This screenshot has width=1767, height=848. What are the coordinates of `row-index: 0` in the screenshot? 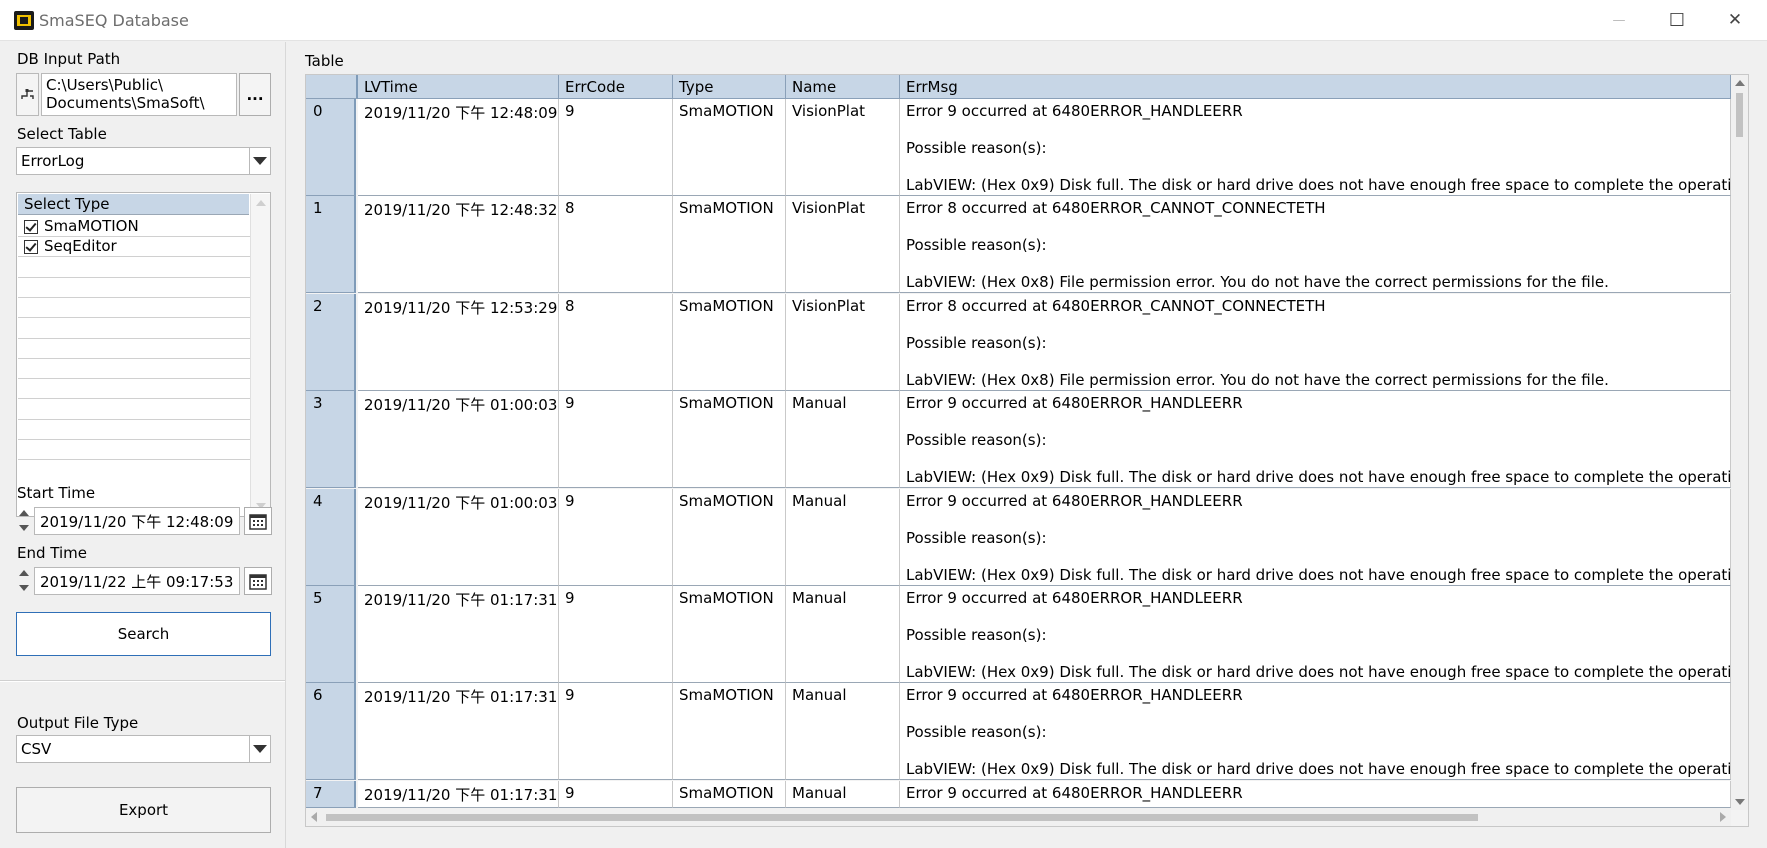 It's located at (331, 147).